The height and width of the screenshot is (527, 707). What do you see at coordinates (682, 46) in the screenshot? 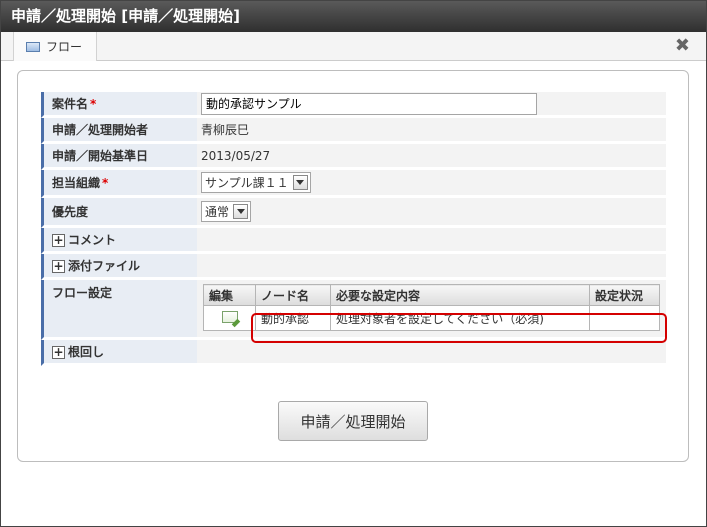
I see `close-icon: ✖` at bounding box center [682, 46].